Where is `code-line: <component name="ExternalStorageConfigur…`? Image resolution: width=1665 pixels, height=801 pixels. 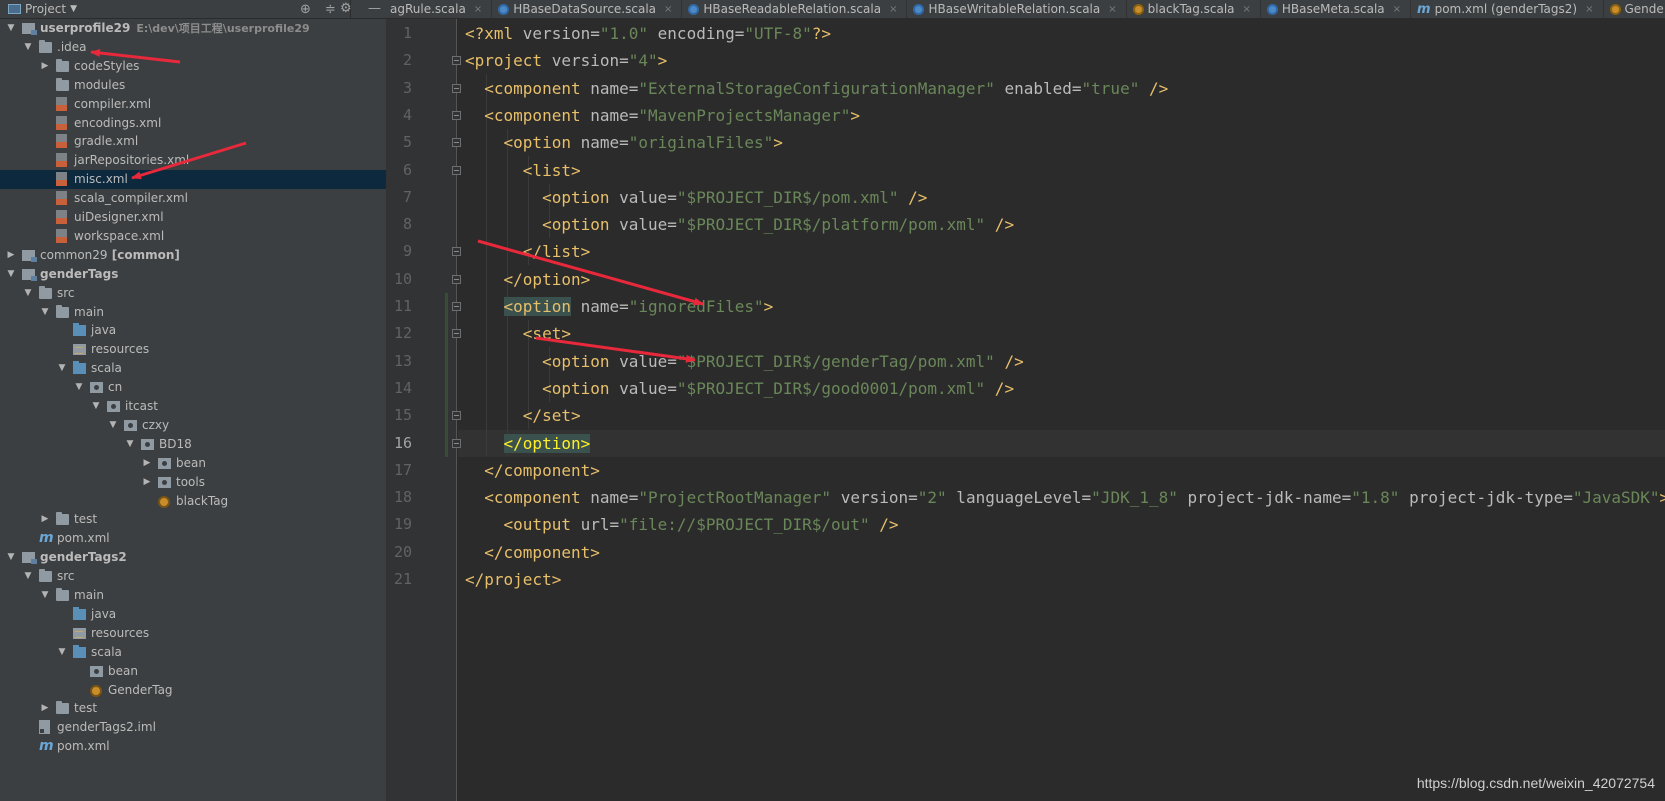
code-line: <component name="ExternalStorageConfigur… is located at coordinates (816, 88).